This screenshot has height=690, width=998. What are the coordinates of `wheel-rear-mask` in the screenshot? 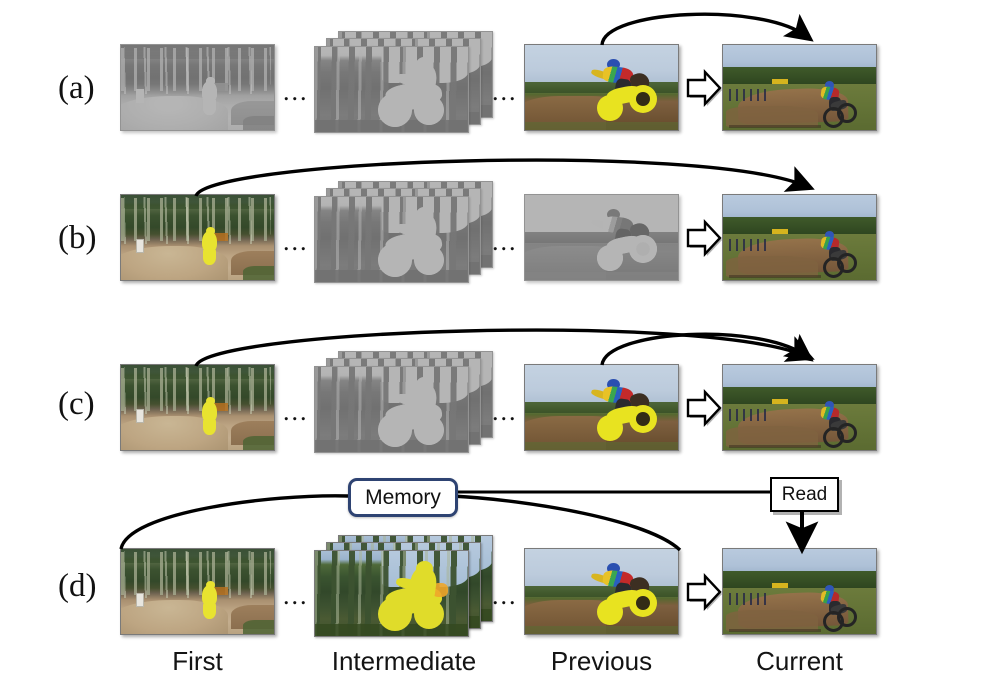 It's located at (610, 427).